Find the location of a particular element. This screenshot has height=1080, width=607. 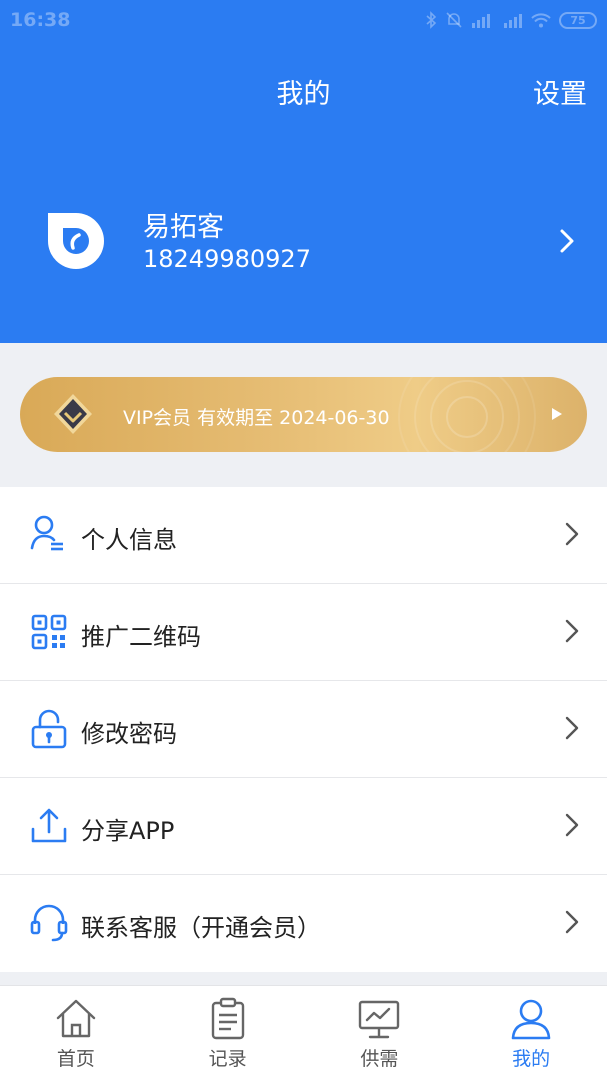

user-info-icon is located at coordinates (46, 533).